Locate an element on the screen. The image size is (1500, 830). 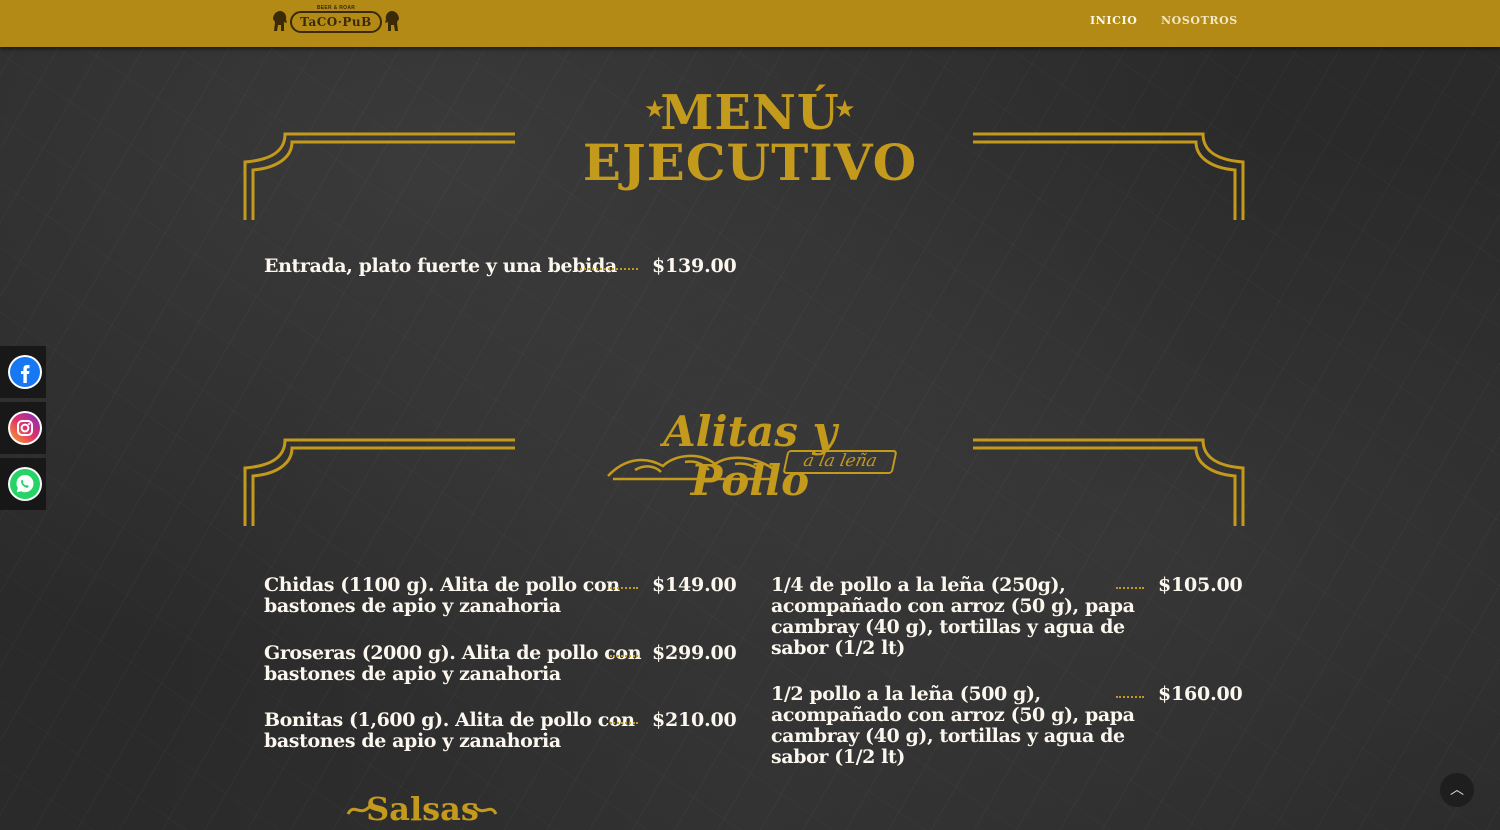
whatsapp-link is located at coordinates (23, 484).